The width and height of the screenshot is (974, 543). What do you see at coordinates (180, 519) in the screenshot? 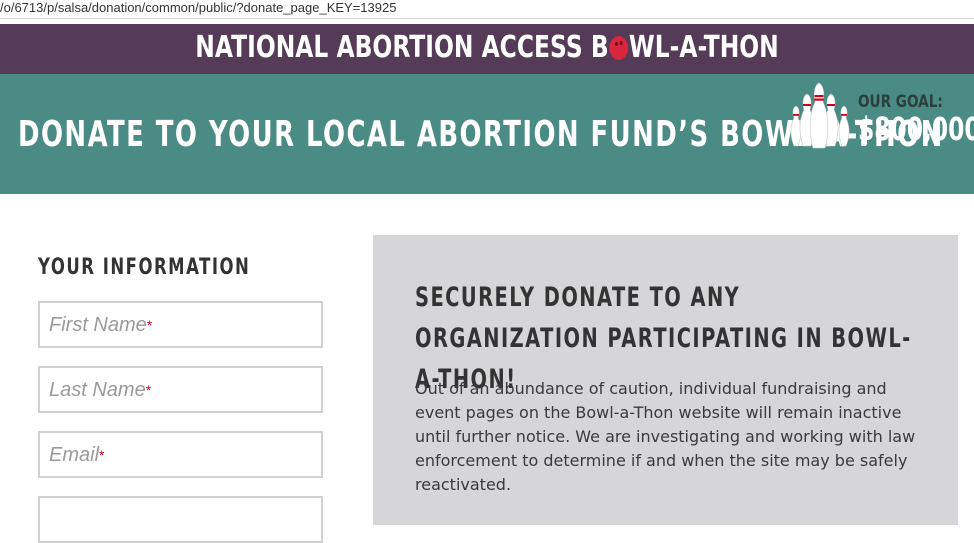
I see `next-field` at bounding box center [180, 519].